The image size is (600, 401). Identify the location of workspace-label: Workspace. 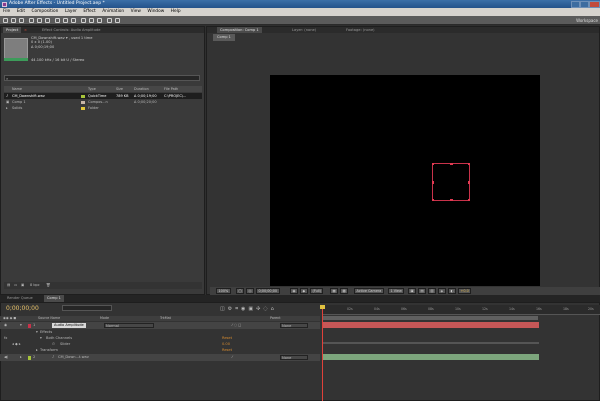
(587, 20).